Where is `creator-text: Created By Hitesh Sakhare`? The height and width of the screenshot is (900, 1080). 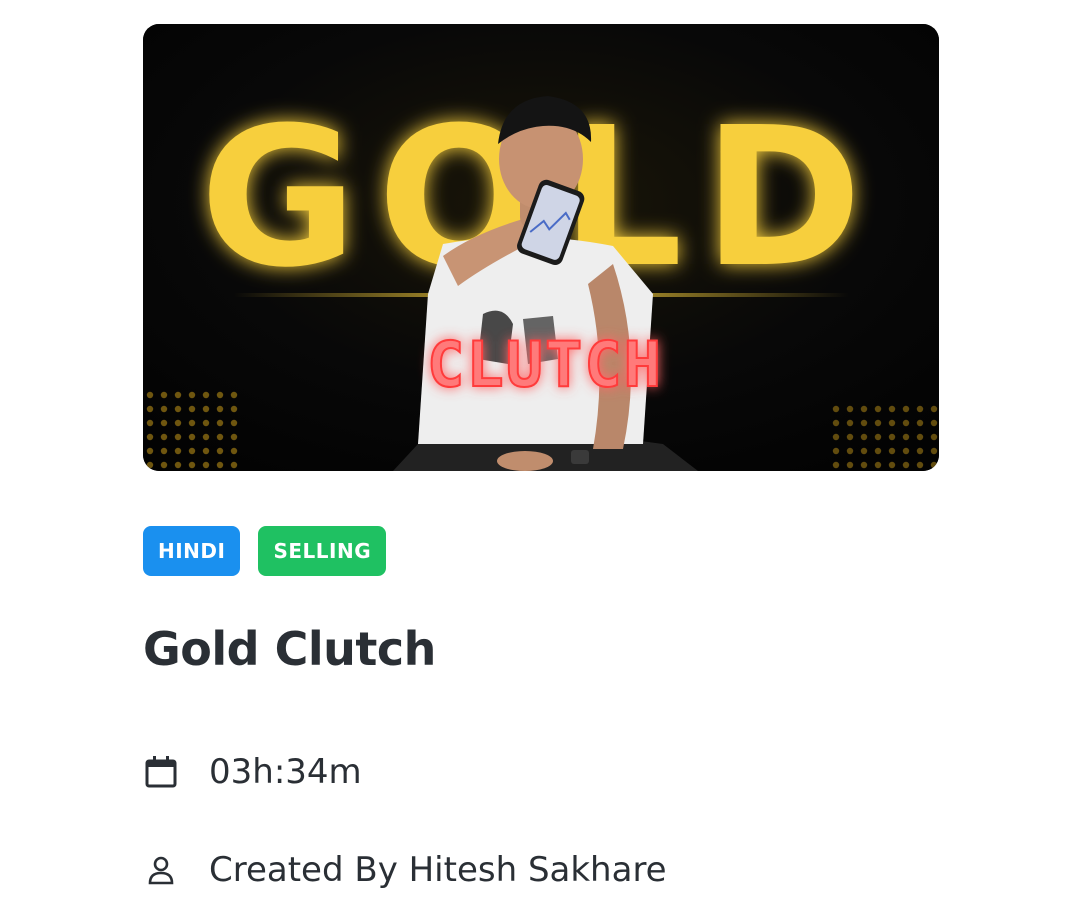
creator-text: Created By Hitesh Sakhare is located at coordinates (438, 870).